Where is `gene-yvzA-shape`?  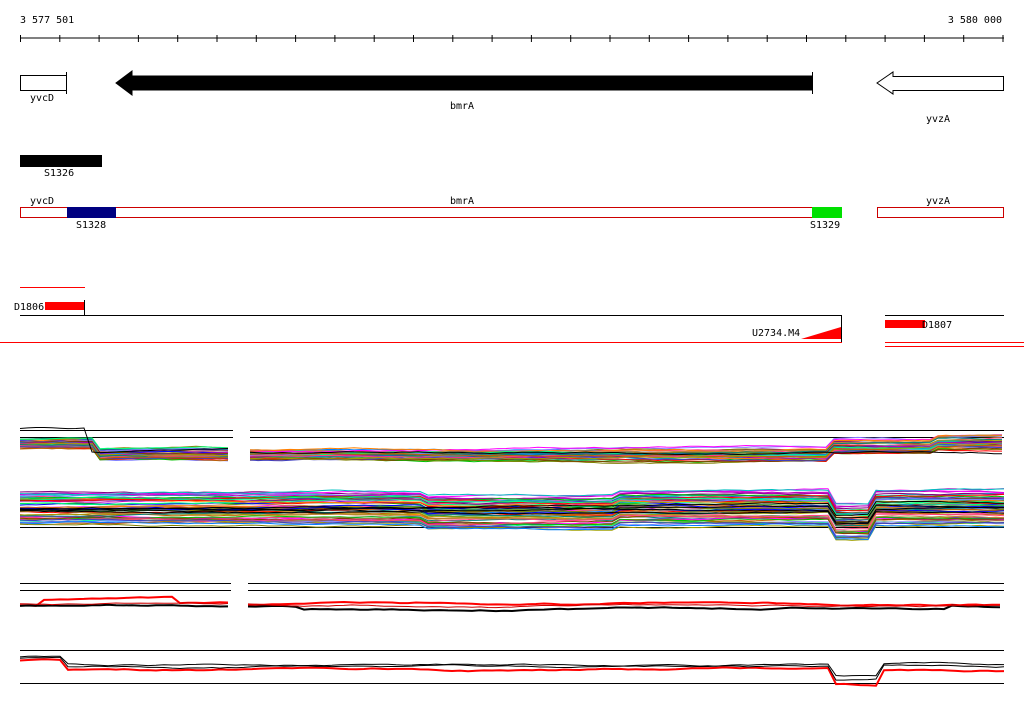
gene-yvzA-shape is located at coordinates (940, 83).